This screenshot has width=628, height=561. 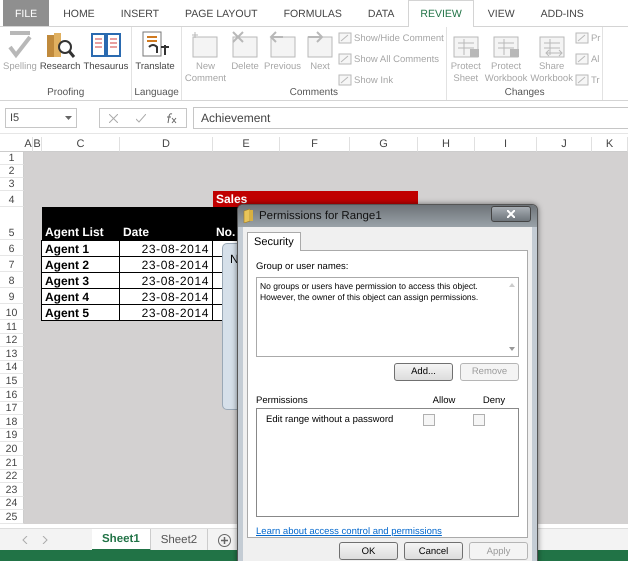 I want to click on ribbon-tab: ADD-INS, so click(x=562, y=13).